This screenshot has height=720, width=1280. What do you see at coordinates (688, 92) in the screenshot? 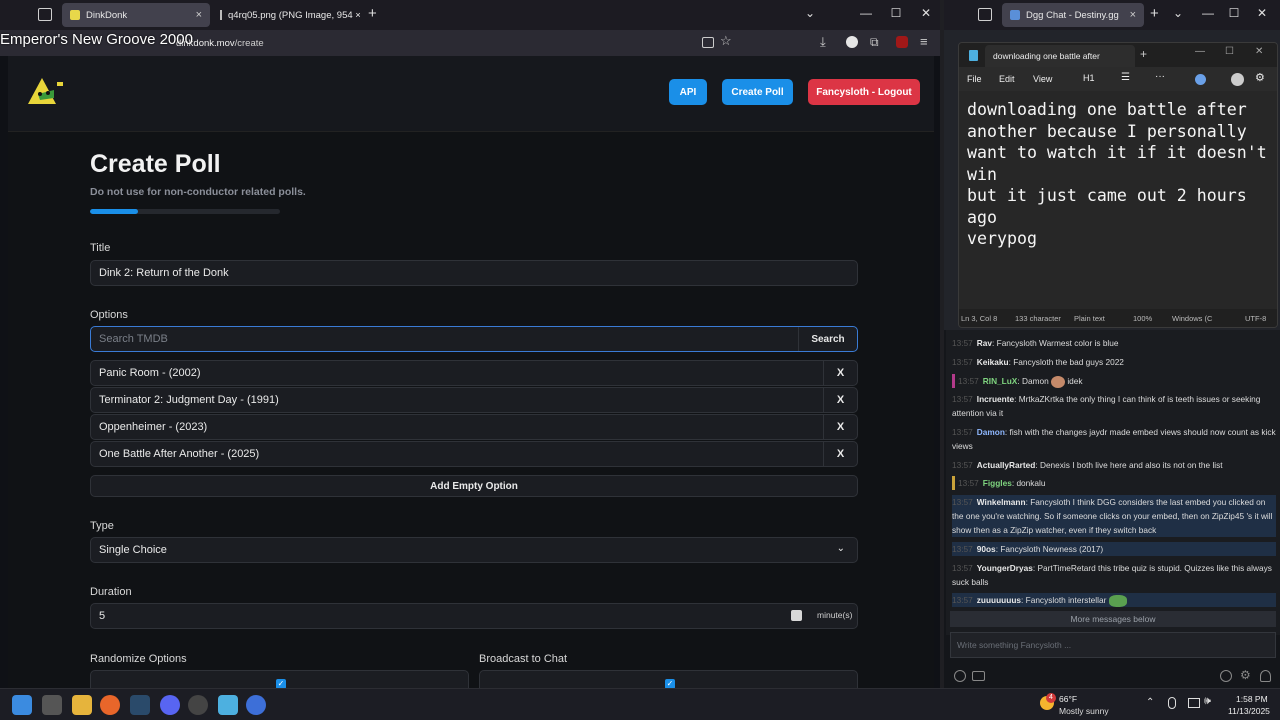
I see `api-button: API` at bounding box center [688, 92].